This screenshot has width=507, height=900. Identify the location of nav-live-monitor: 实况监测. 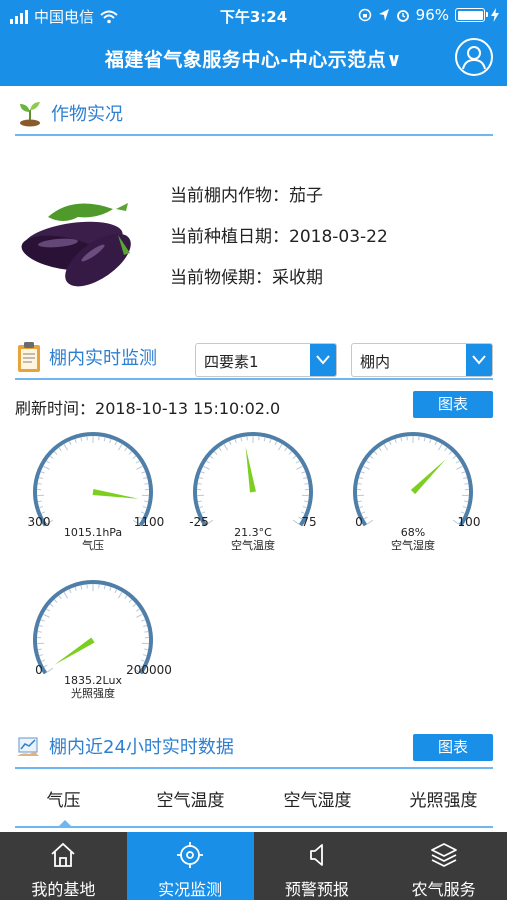
(190, 866).